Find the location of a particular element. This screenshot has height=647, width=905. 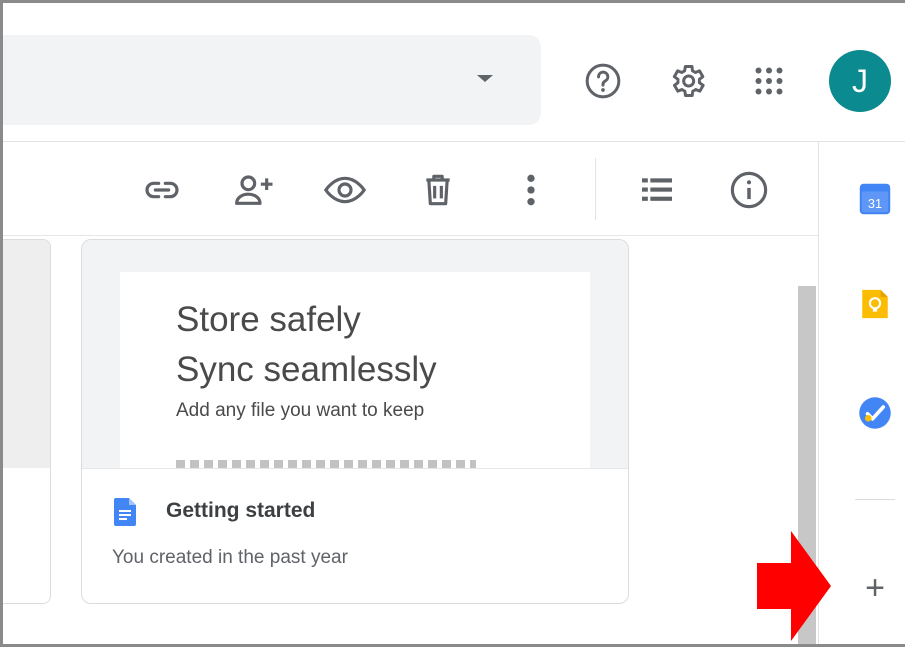

tasks-icon is located at coordinates (875, 413).